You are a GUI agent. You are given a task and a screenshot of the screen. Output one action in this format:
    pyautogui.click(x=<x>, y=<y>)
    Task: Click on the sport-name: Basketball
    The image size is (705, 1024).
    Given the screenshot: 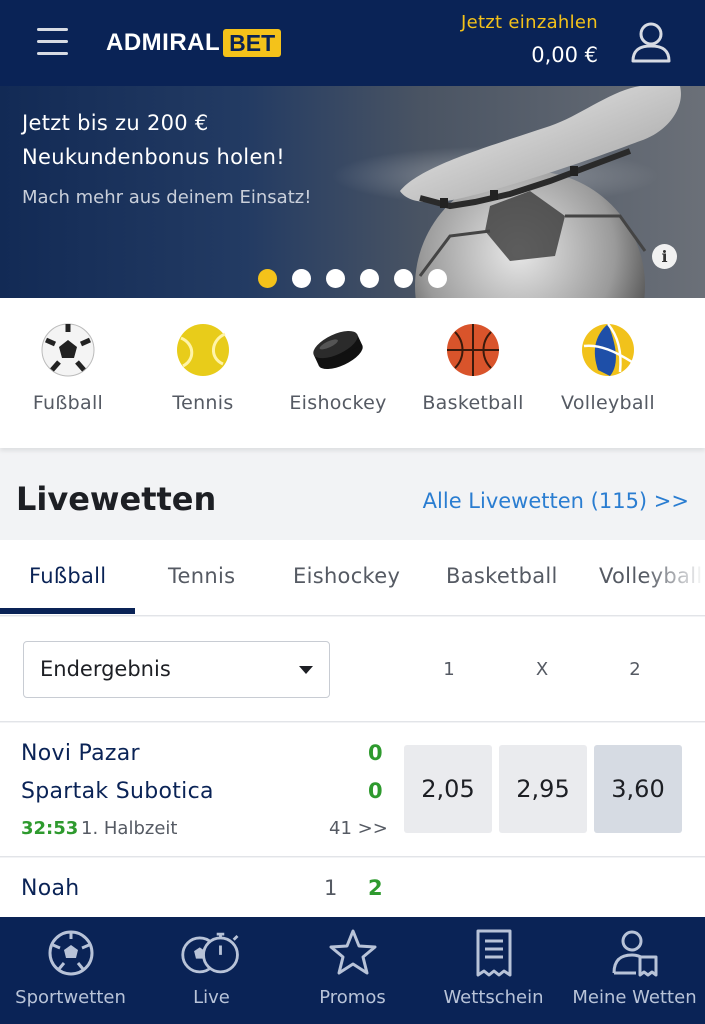 What is the action you would take?
    pyautogui.click(x=473, y=403)
    